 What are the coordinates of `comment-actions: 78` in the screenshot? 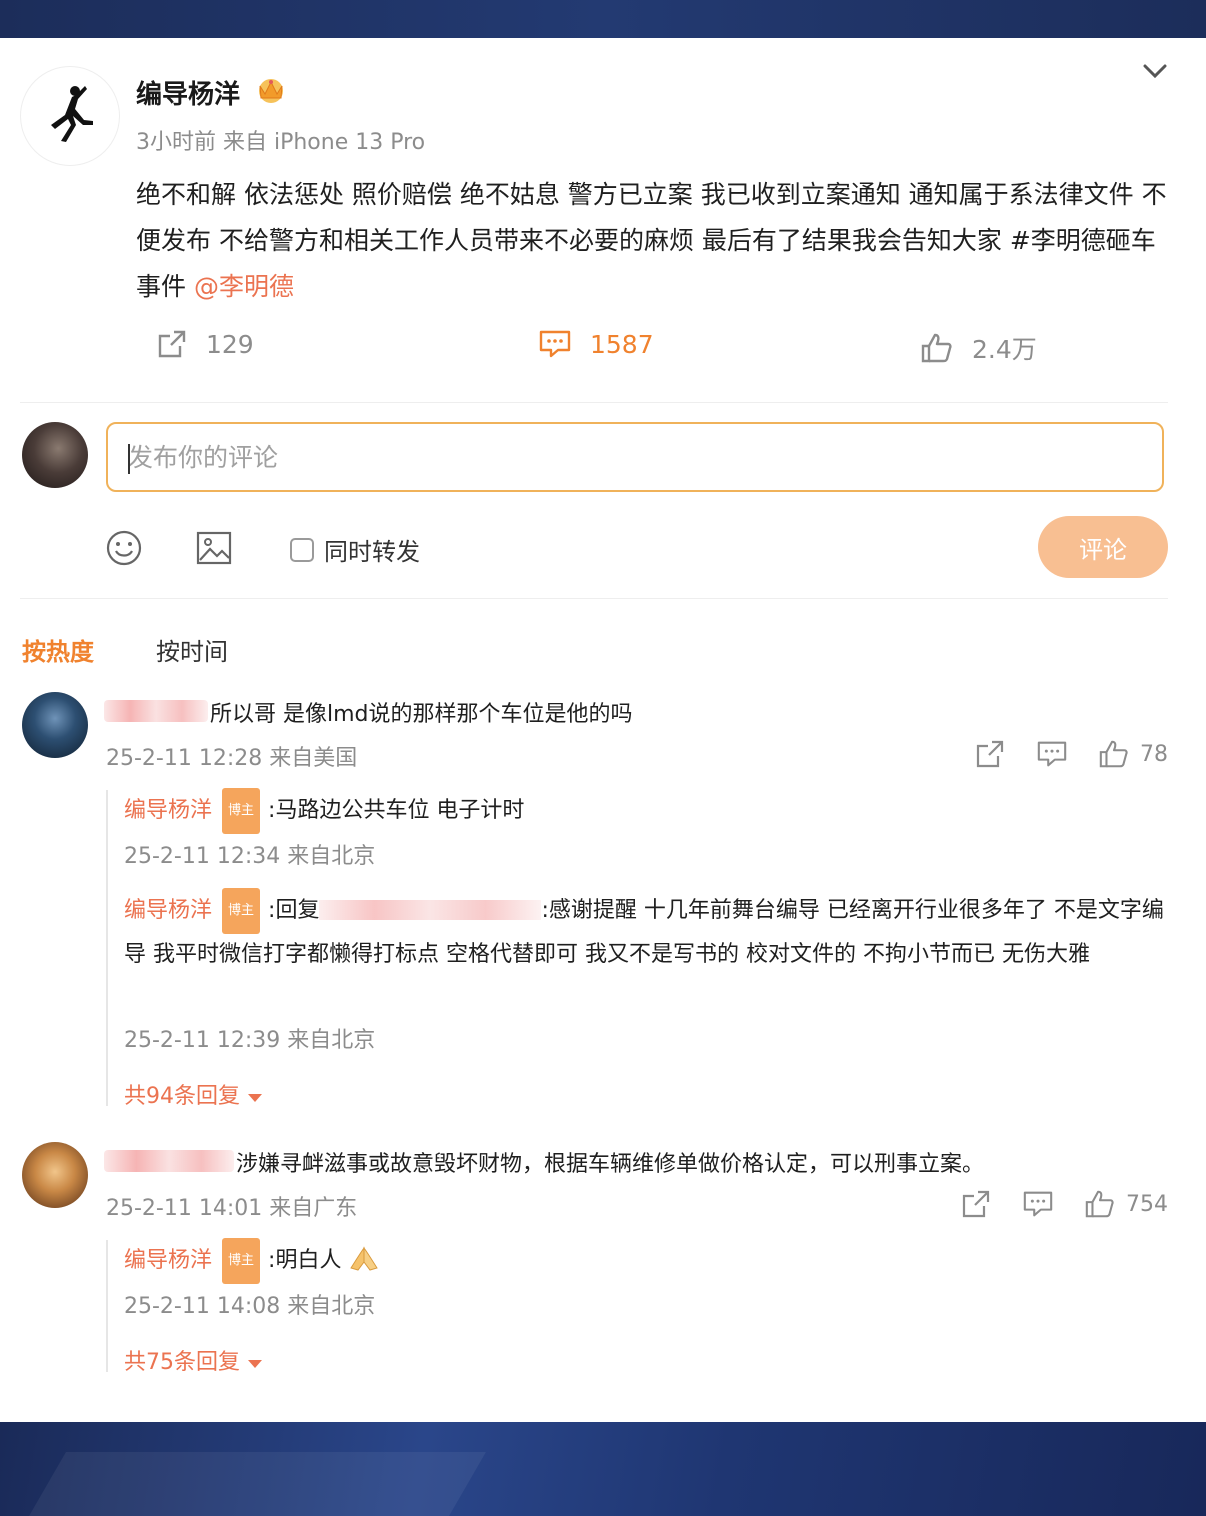 It's located at (1071, 754).